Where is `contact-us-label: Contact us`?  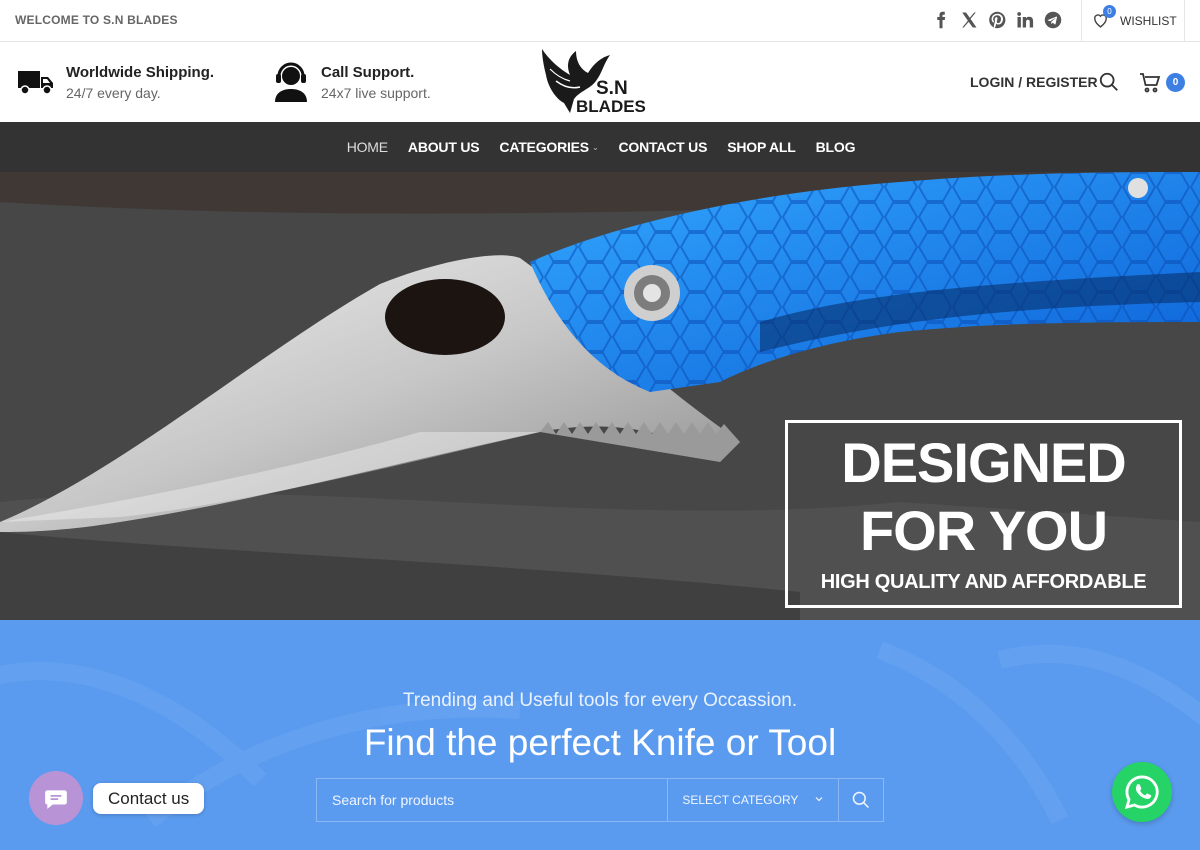
contact-us-label: Contact us is located at coordinates (149, 798).